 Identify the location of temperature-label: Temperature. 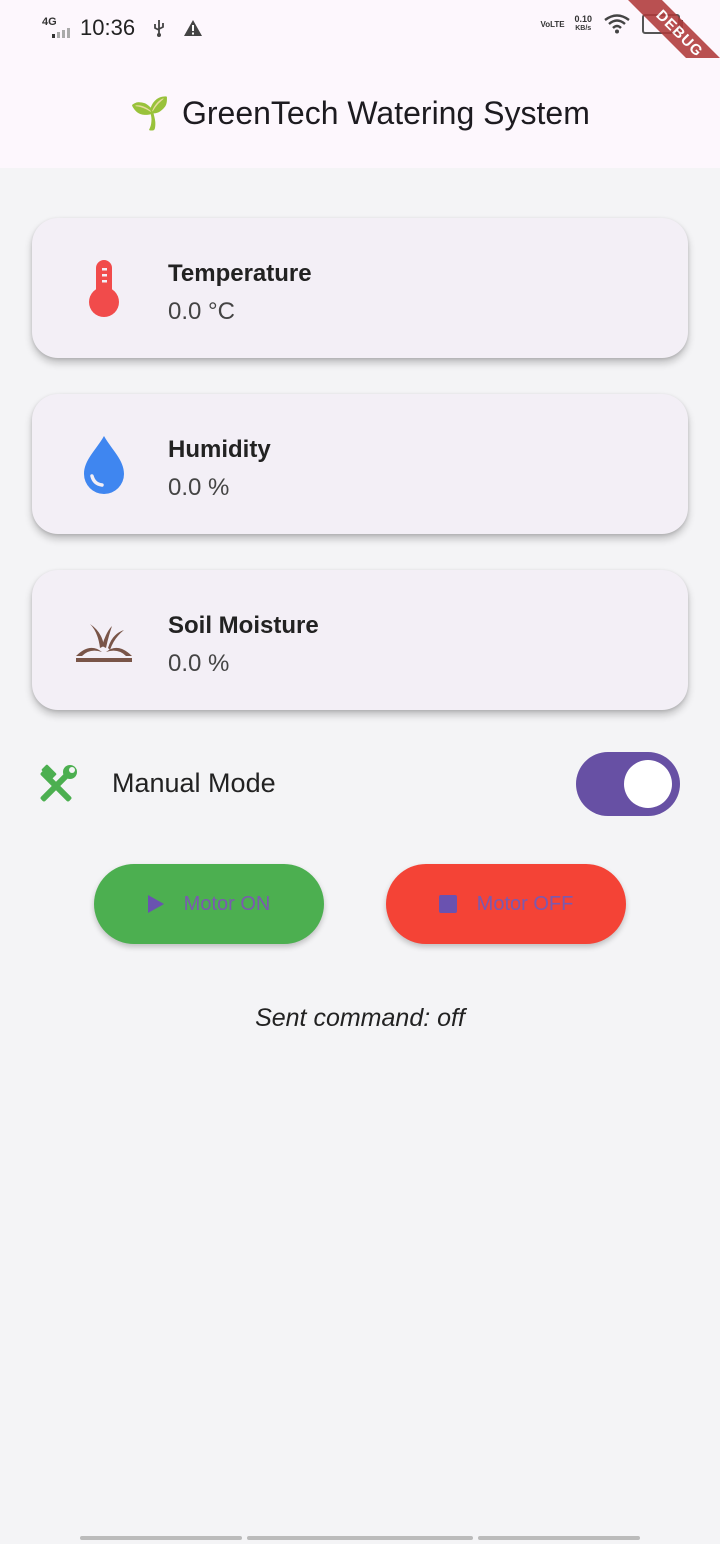
(240, 273).